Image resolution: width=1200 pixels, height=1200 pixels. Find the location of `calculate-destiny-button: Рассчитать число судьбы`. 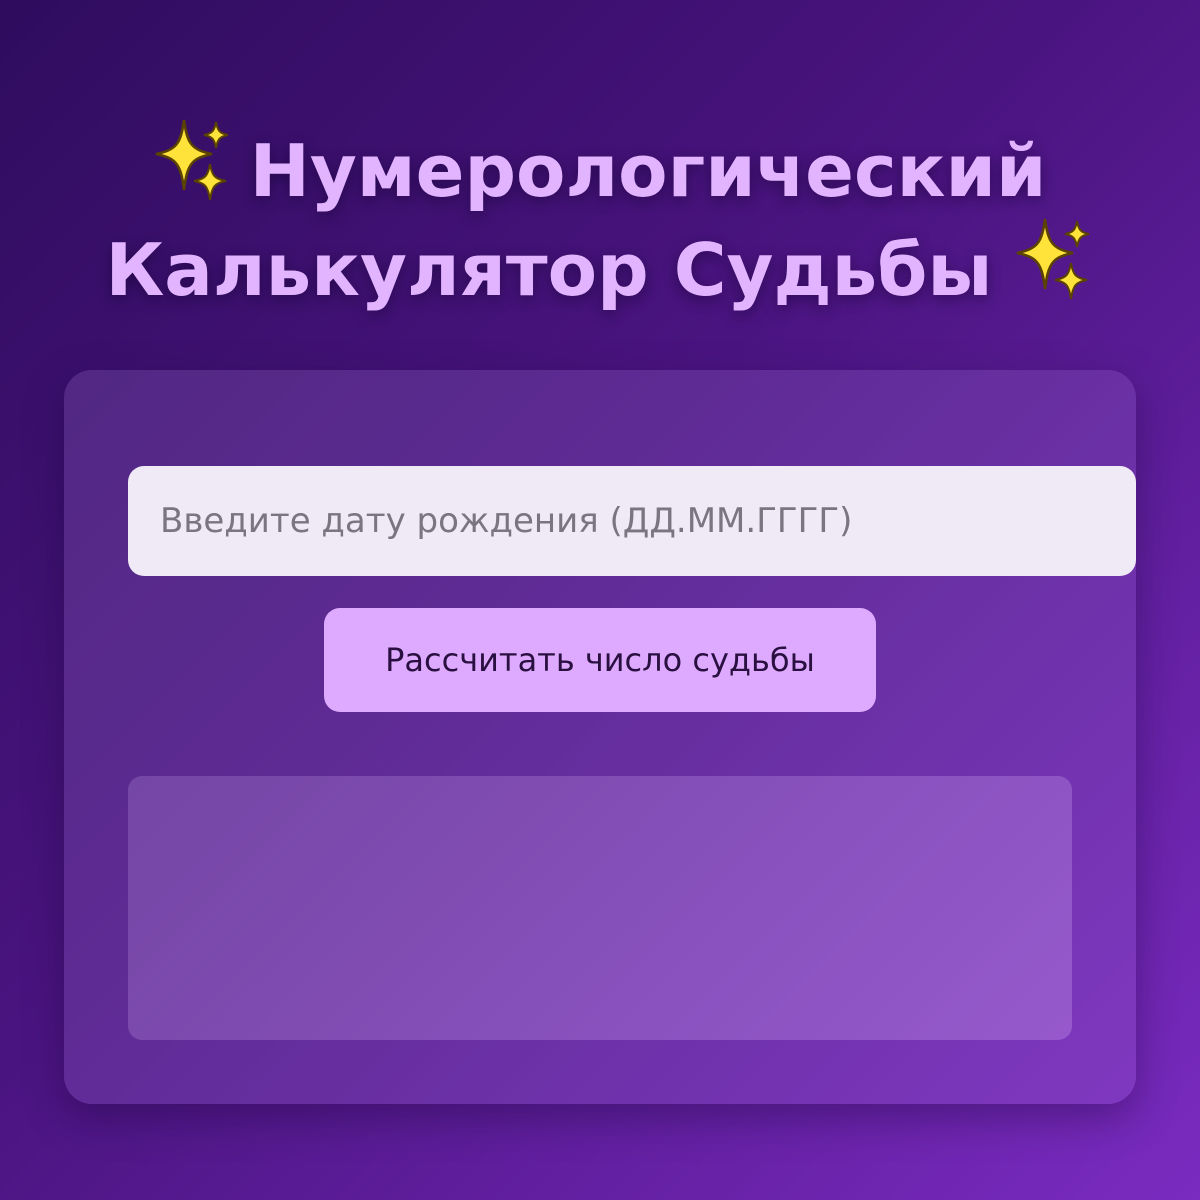

calculate-destiny-button: Рассчитать число судьбы is located at coordinates (600, 660).